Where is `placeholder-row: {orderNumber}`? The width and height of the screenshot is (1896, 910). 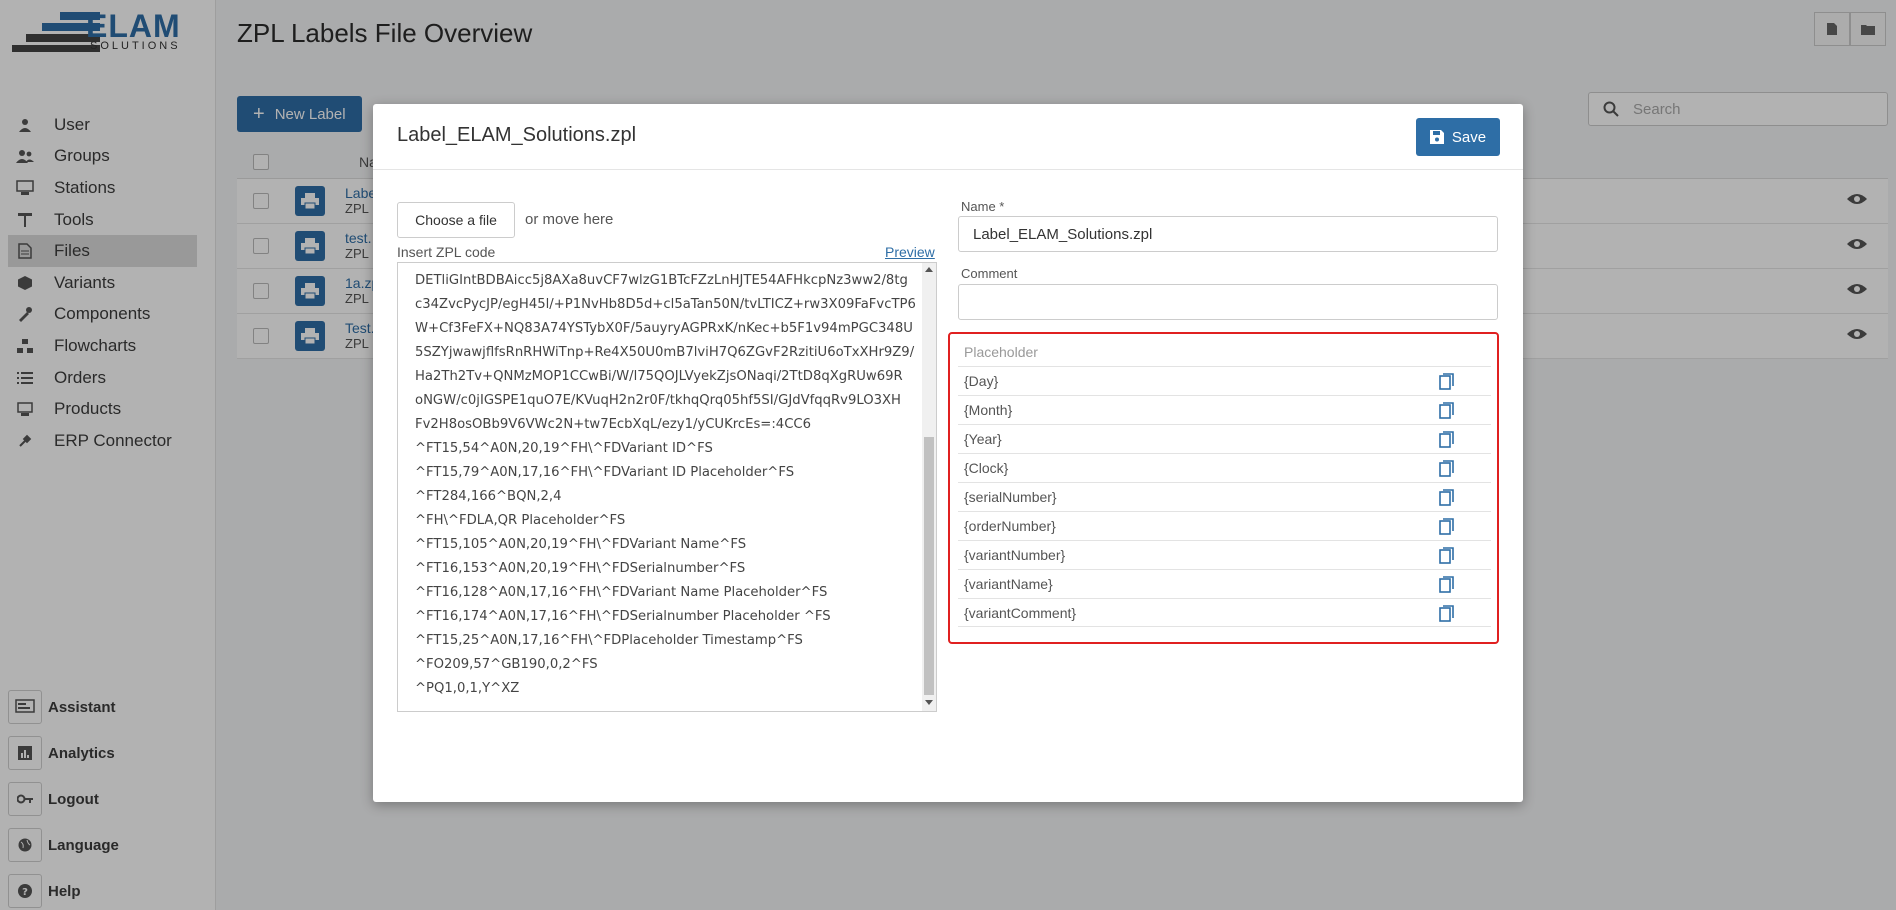 placeholder-row: {orderNumber} is located at coordinates (1224, 525).